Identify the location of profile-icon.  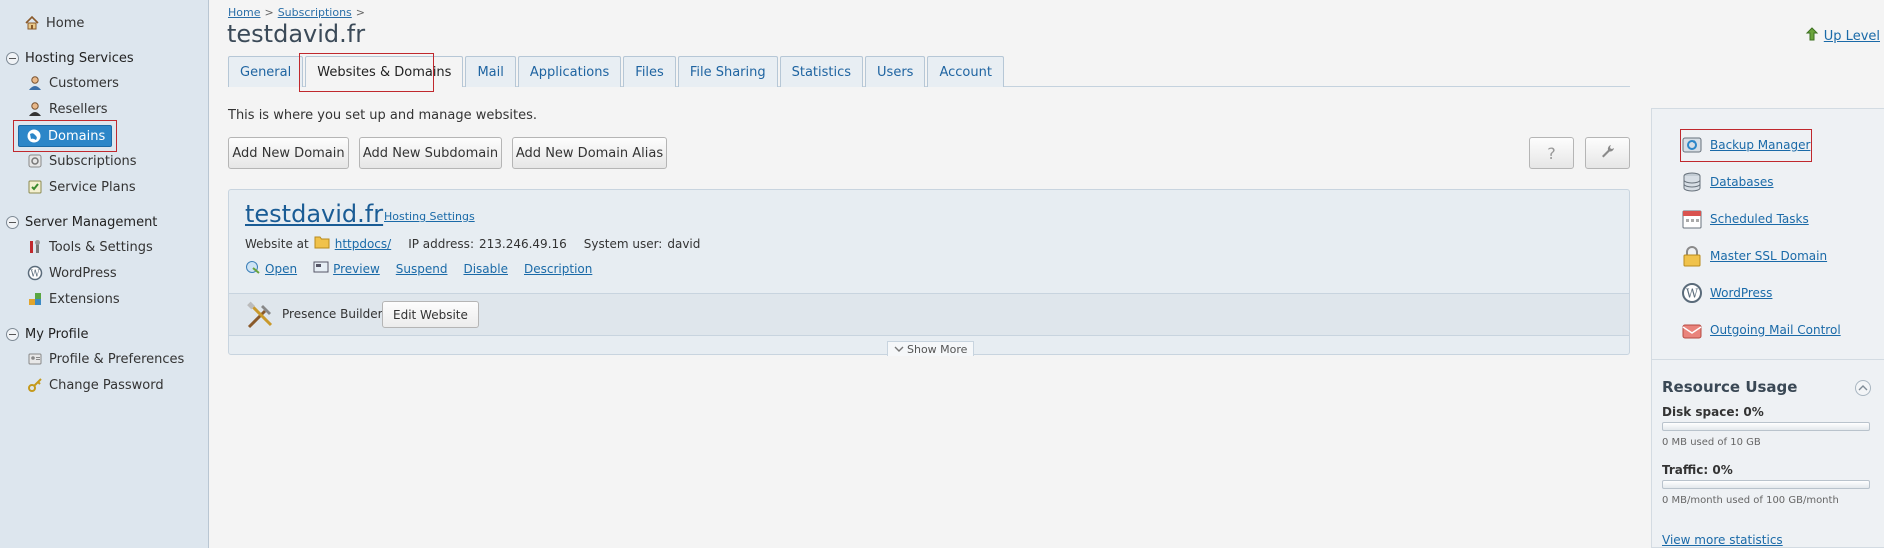
(35, 359).